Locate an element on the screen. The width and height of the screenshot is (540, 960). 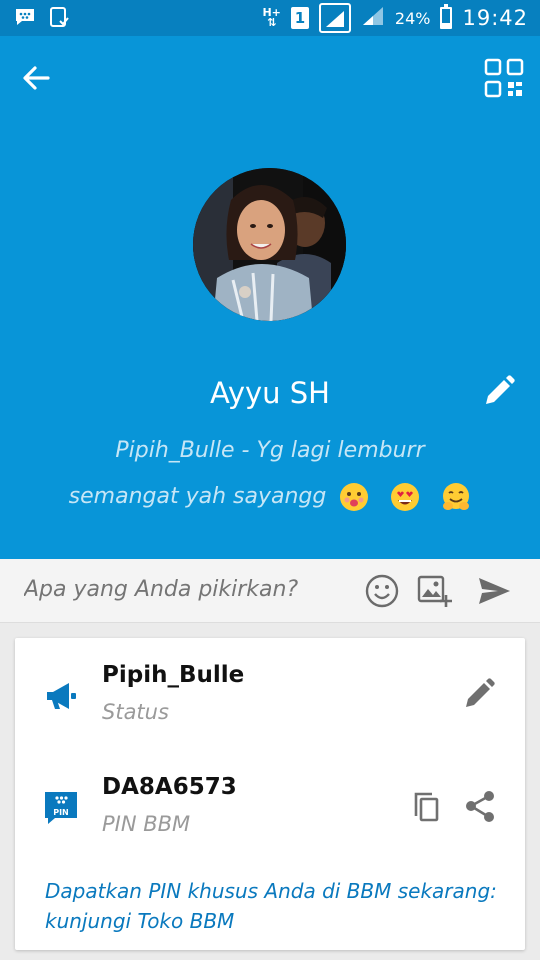
signal-icon is located at coordinates (334, 18).